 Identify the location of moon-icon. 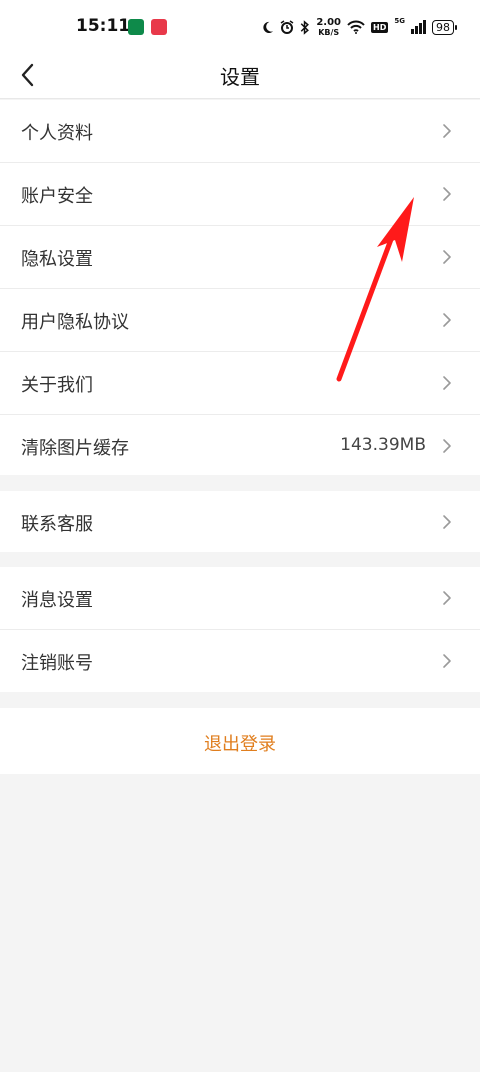
(268, 27).